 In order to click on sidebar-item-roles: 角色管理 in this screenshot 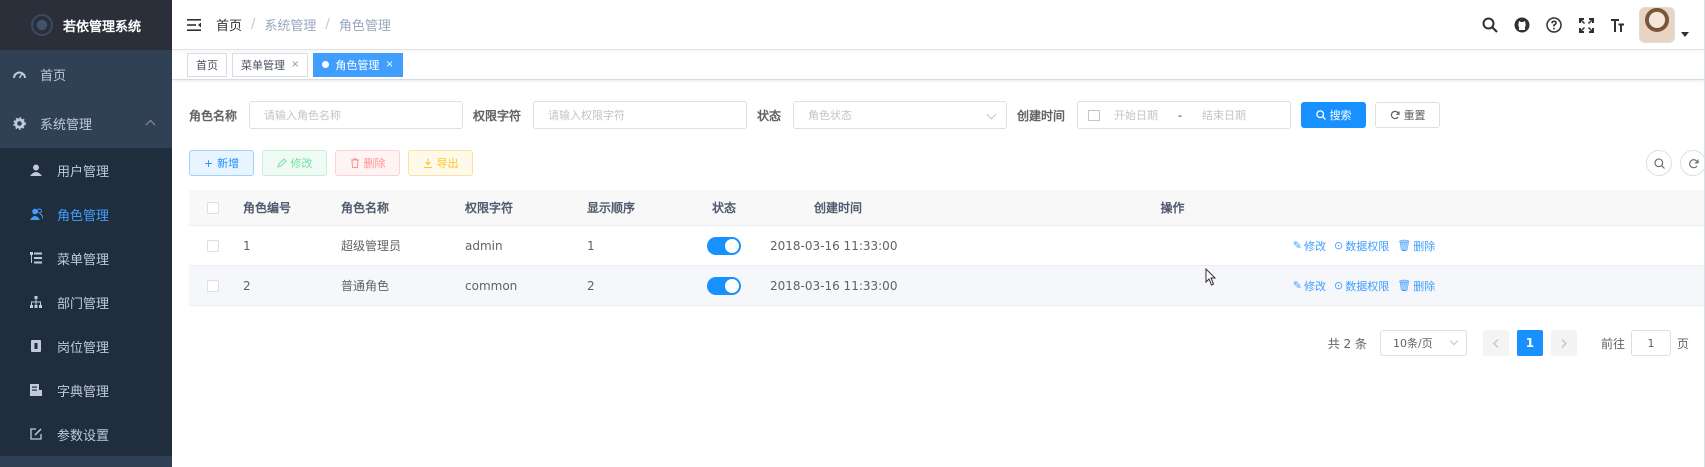, I will do `click(86, 214)`.